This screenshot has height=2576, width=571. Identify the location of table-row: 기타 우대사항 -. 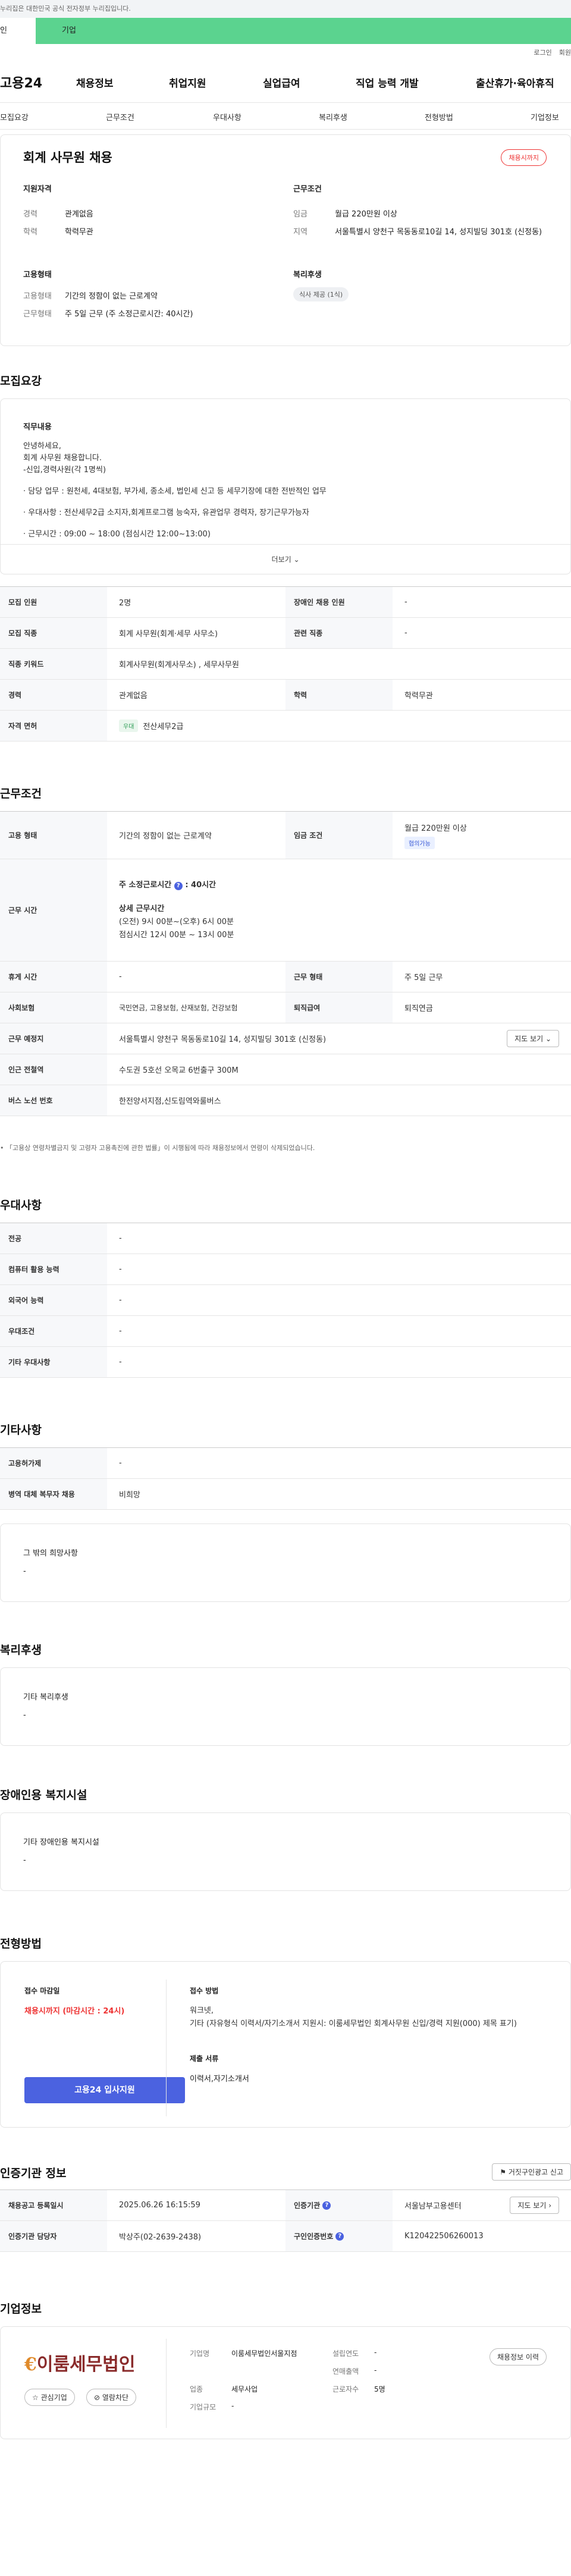
(285, 1362).